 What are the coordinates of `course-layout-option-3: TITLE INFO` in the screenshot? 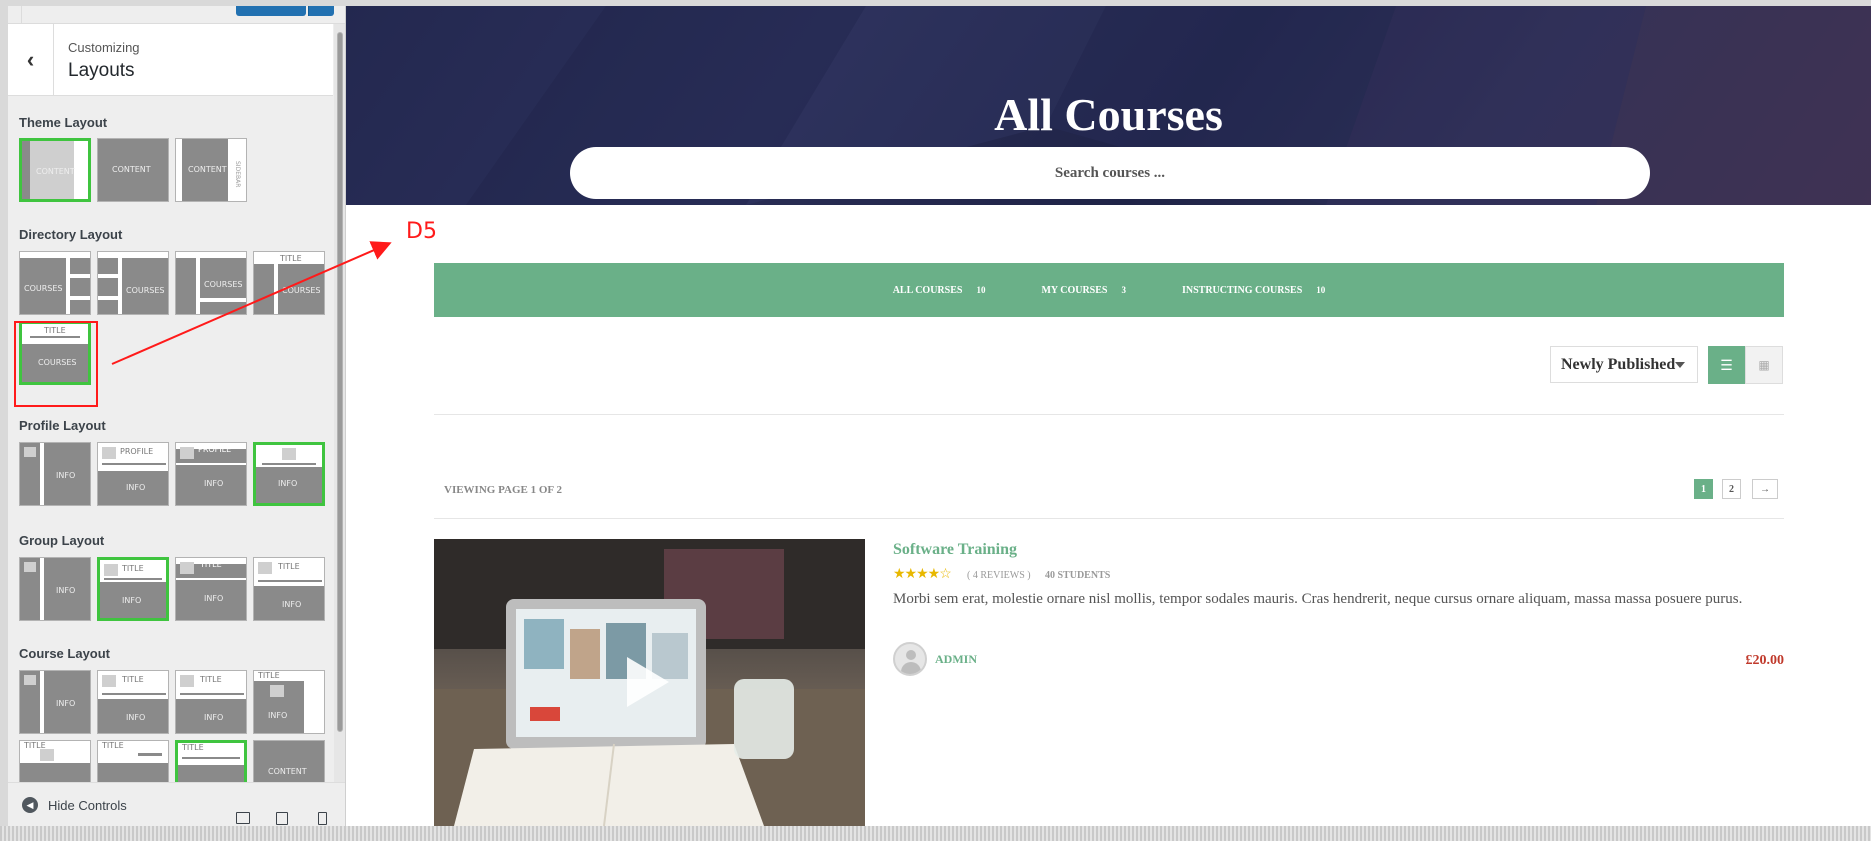 It's located at (211, 702).